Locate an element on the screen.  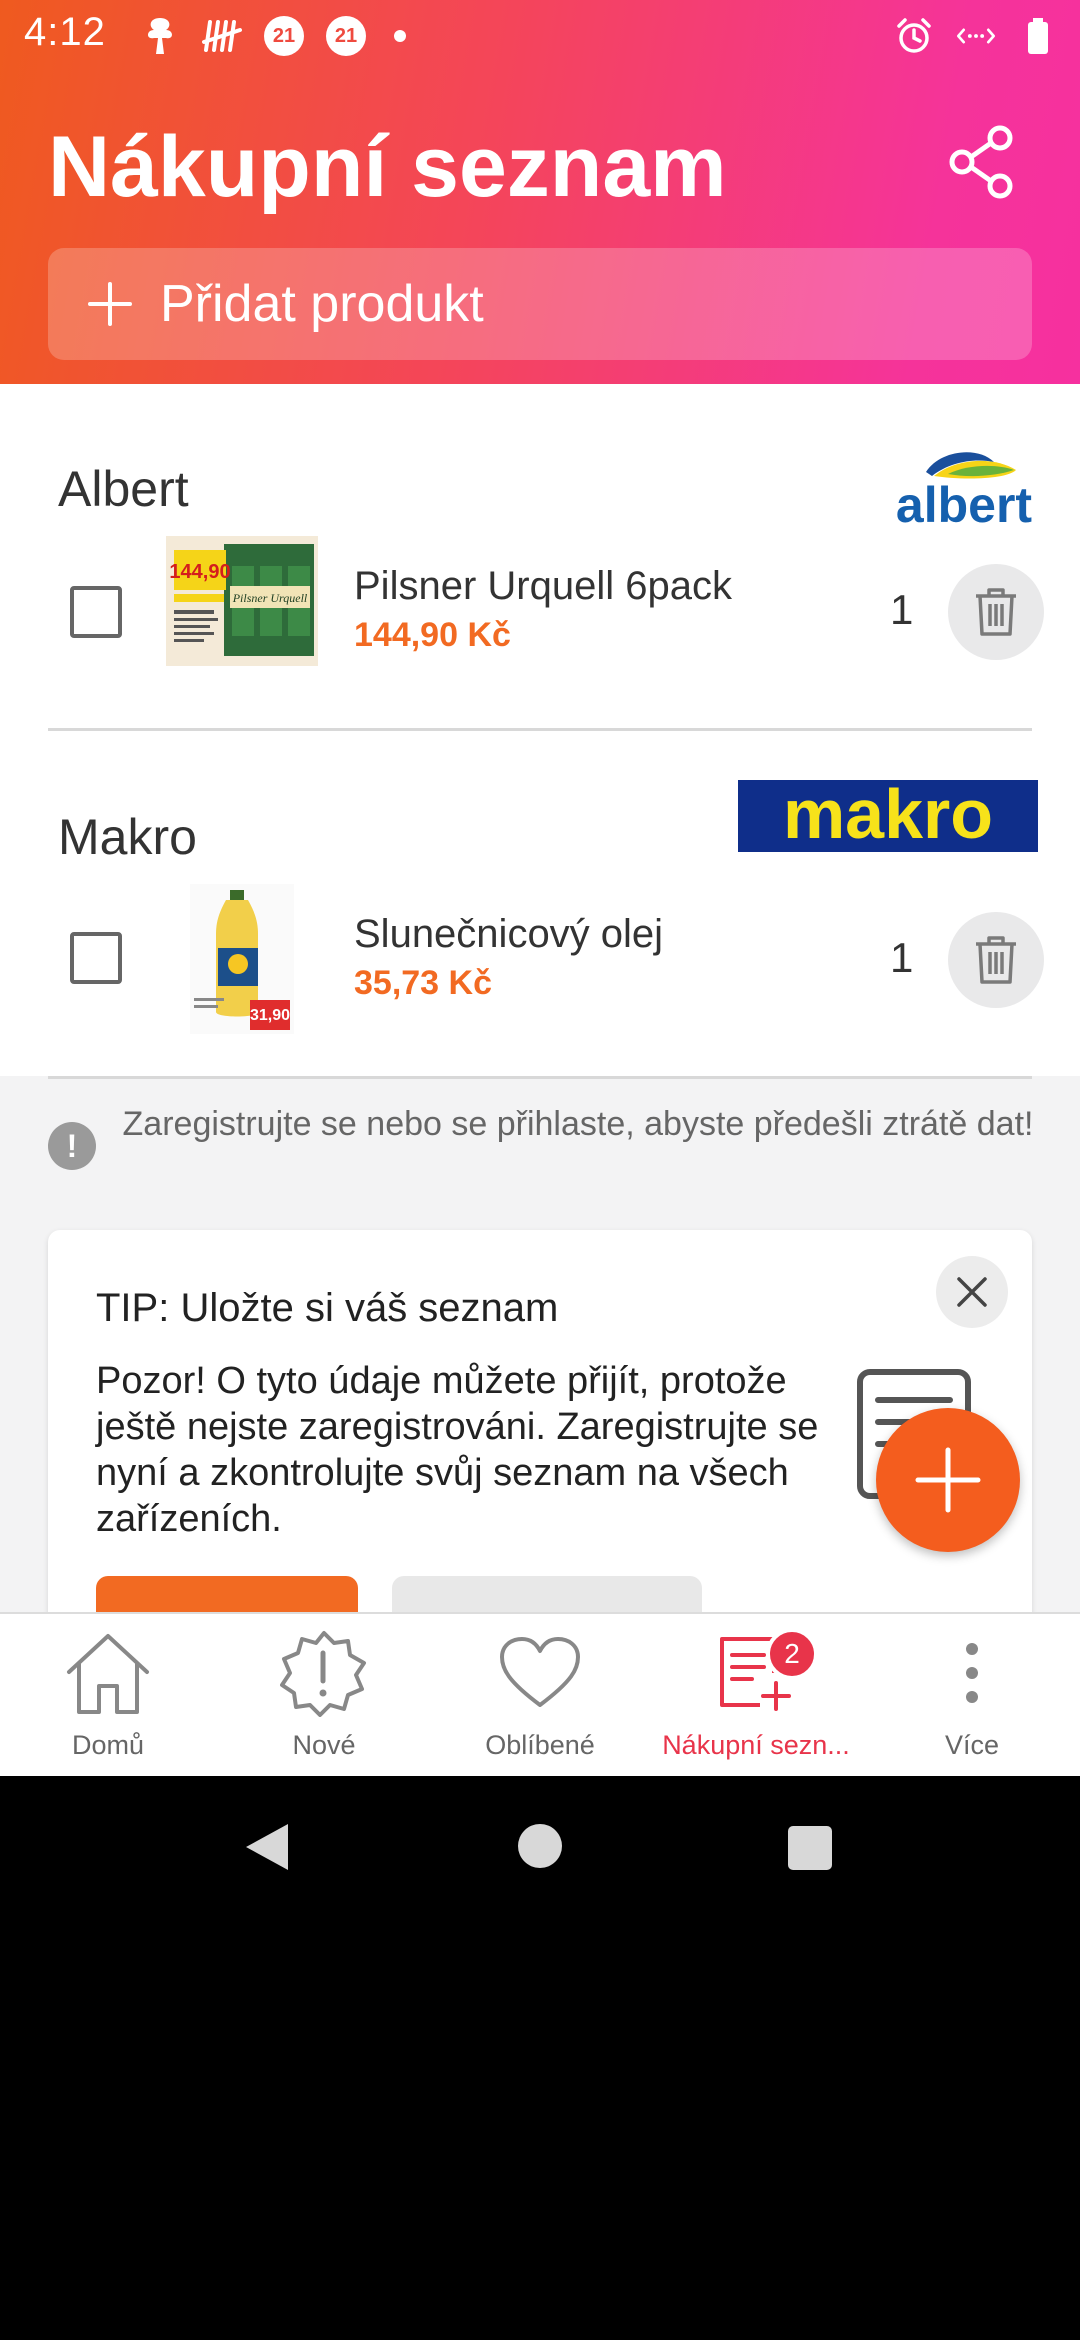
close-tip-button is located at coordinates (972, 1292).